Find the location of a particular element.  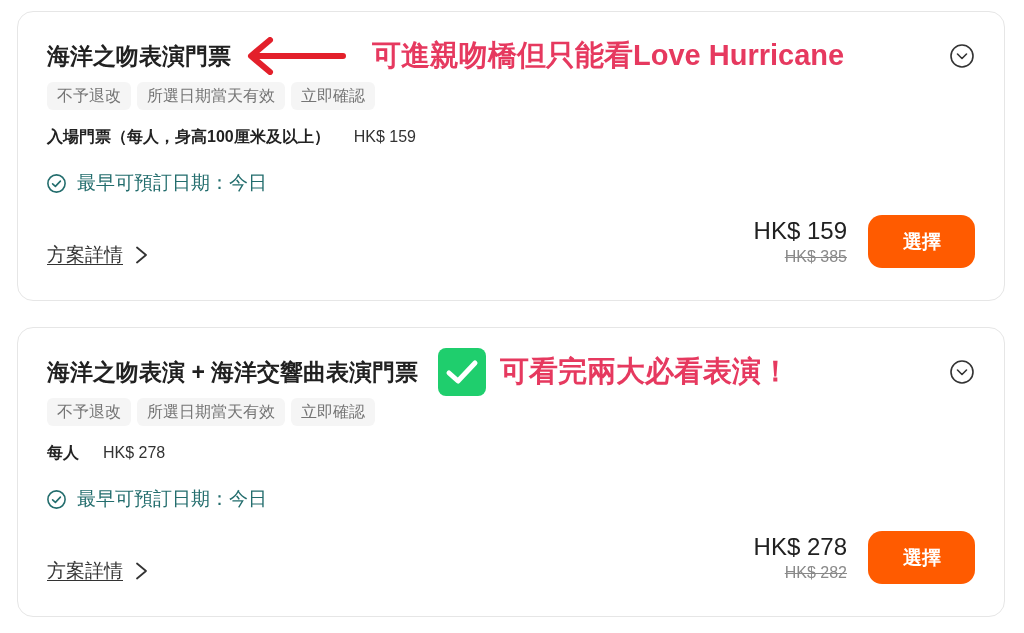

package-name: 每人 is located at coordinates (63, 452).